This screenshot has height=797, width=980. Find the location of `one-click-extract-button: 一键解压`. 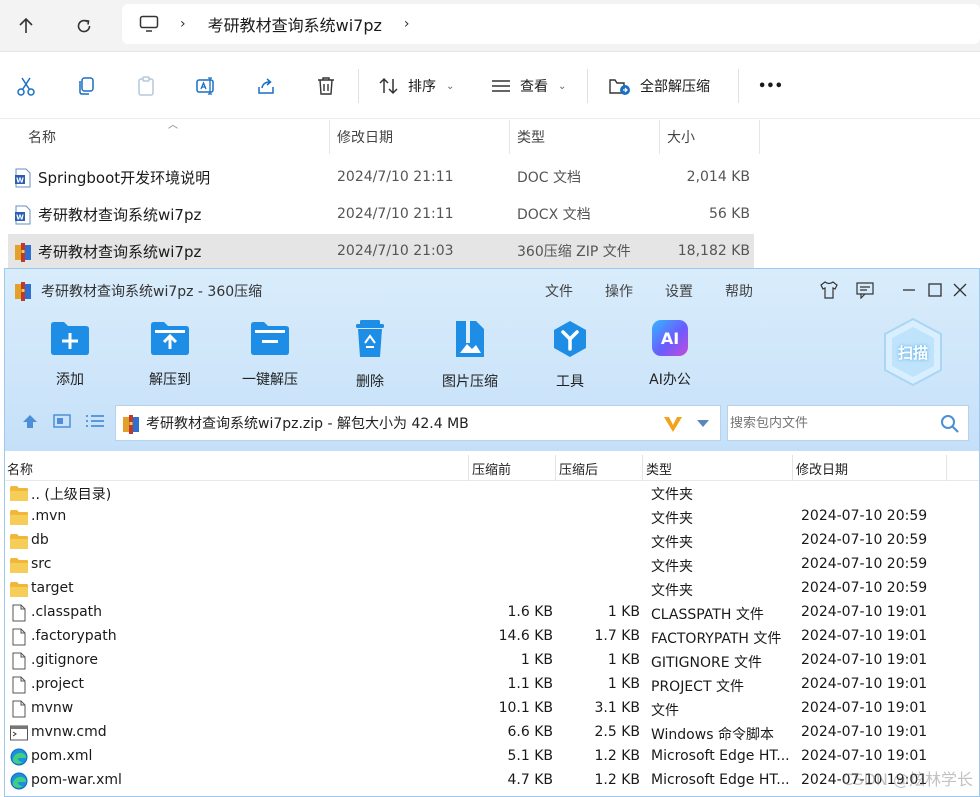

one-click-extract-button: 一键解压 is located at coordinates (270, 354).